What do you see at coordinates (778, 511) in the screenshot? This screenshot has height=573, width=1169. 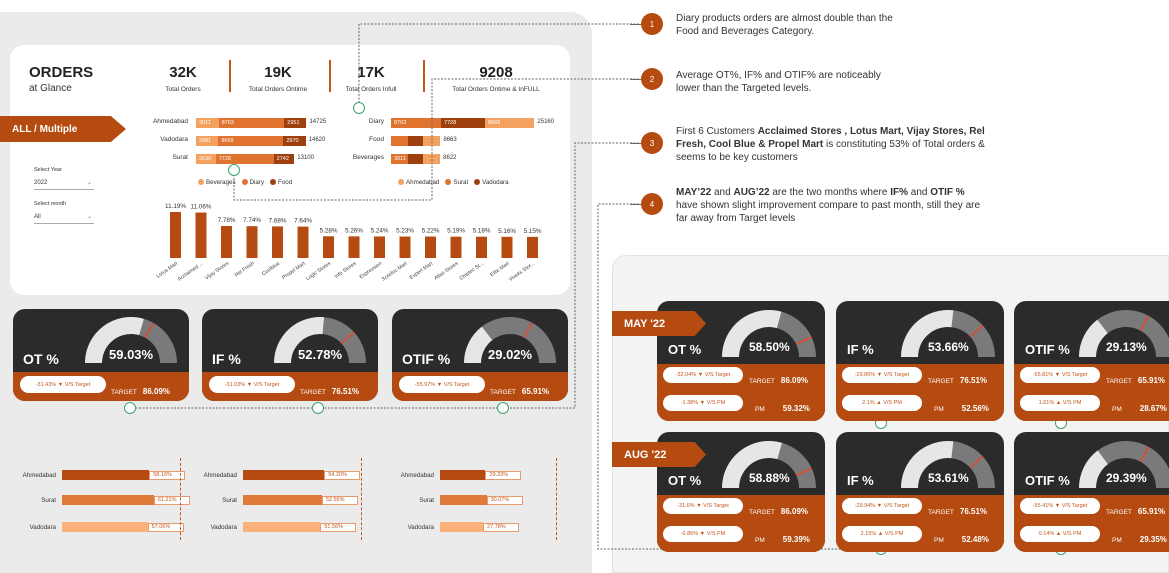 I see `target-readout: TARGET 86.09%` at bounding box center [778, 511].